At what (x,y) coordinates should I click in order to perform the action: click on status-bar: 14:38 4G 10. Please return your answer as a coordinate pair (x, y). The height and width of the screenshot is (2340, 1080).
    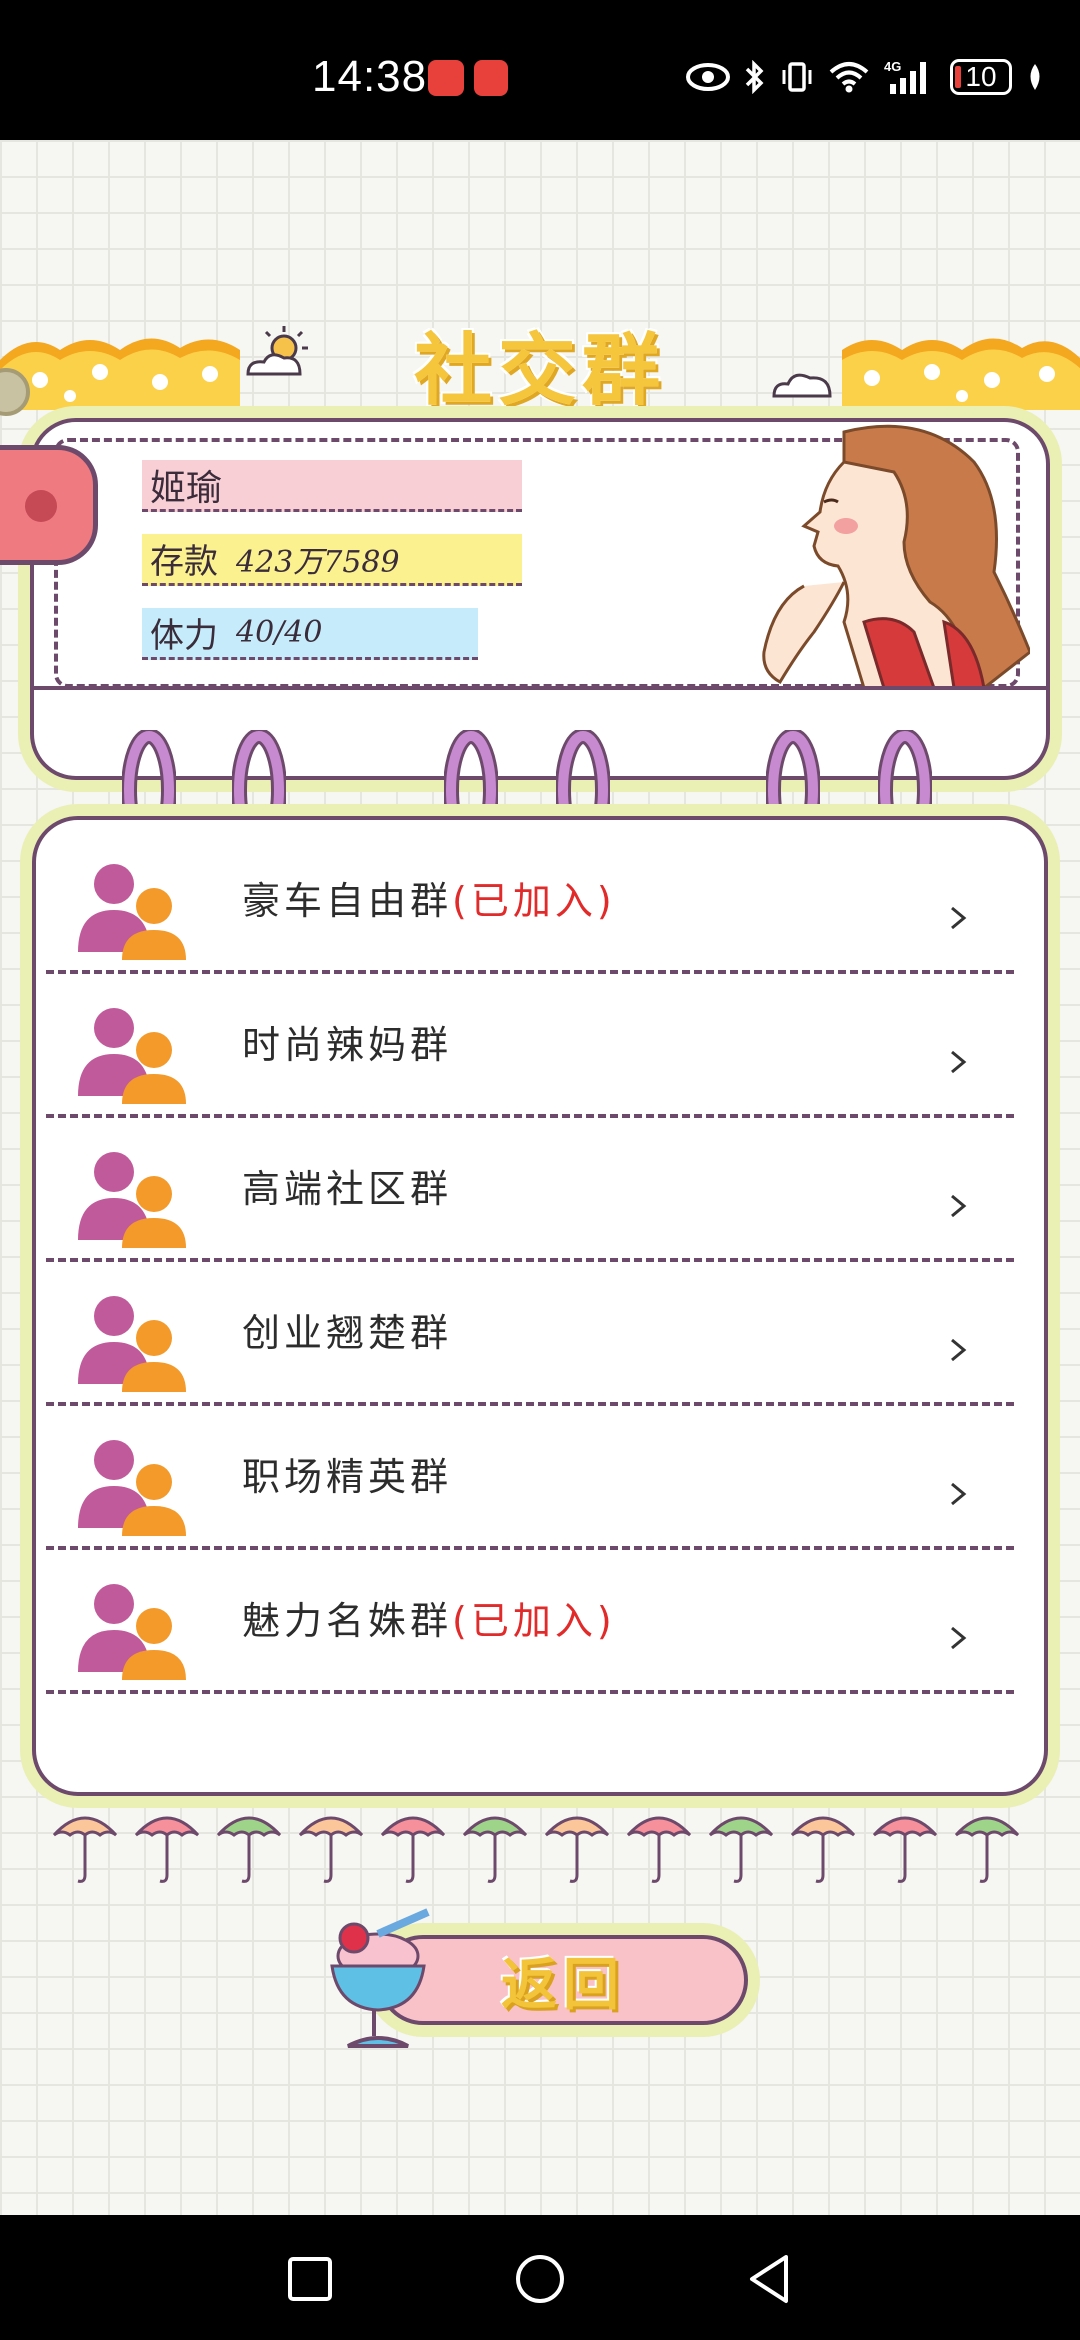
    Looking at the image, I should click on (540, 70).